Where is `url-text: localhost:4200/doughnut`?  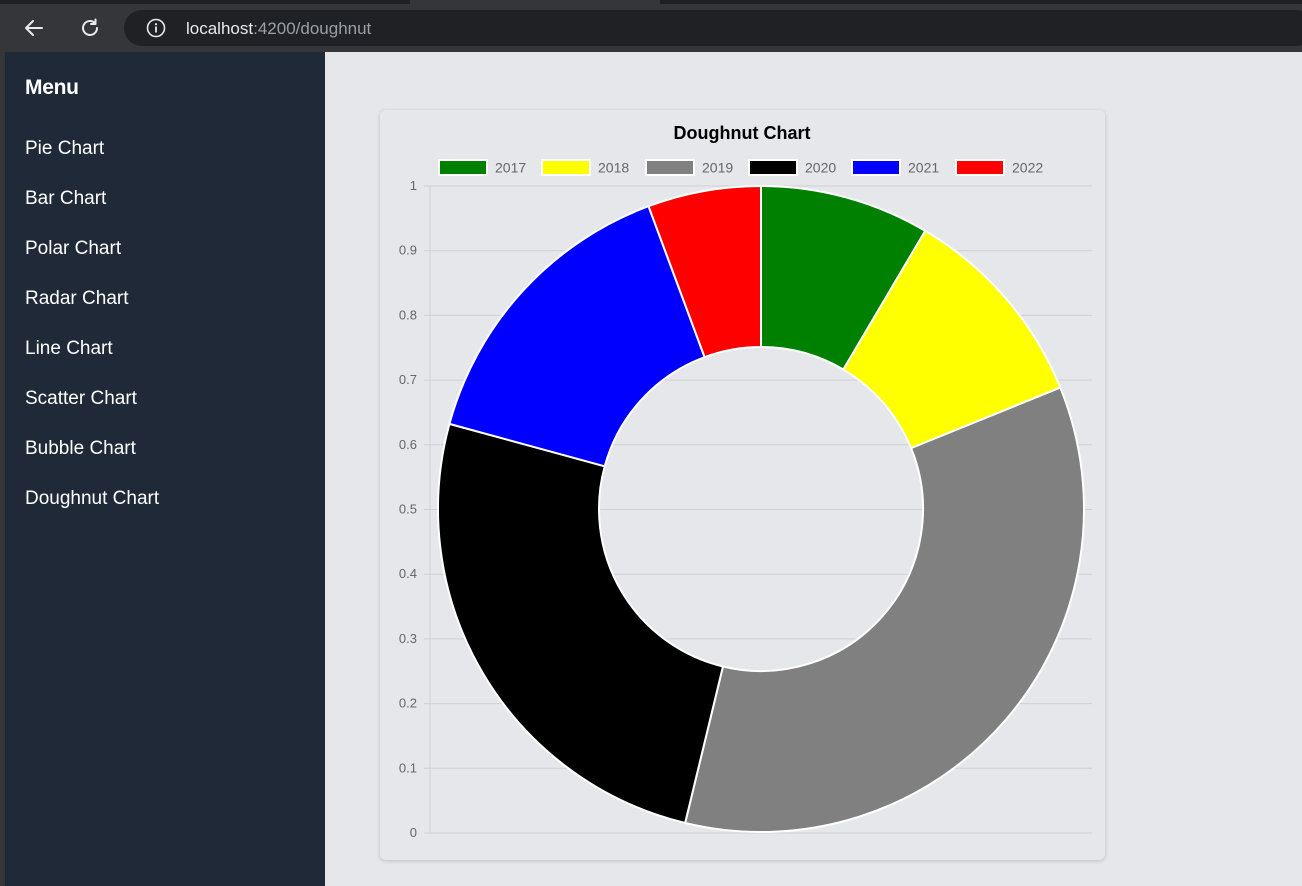
url-text: localhost:4200/doughnut is located at coordinates (278, 29).